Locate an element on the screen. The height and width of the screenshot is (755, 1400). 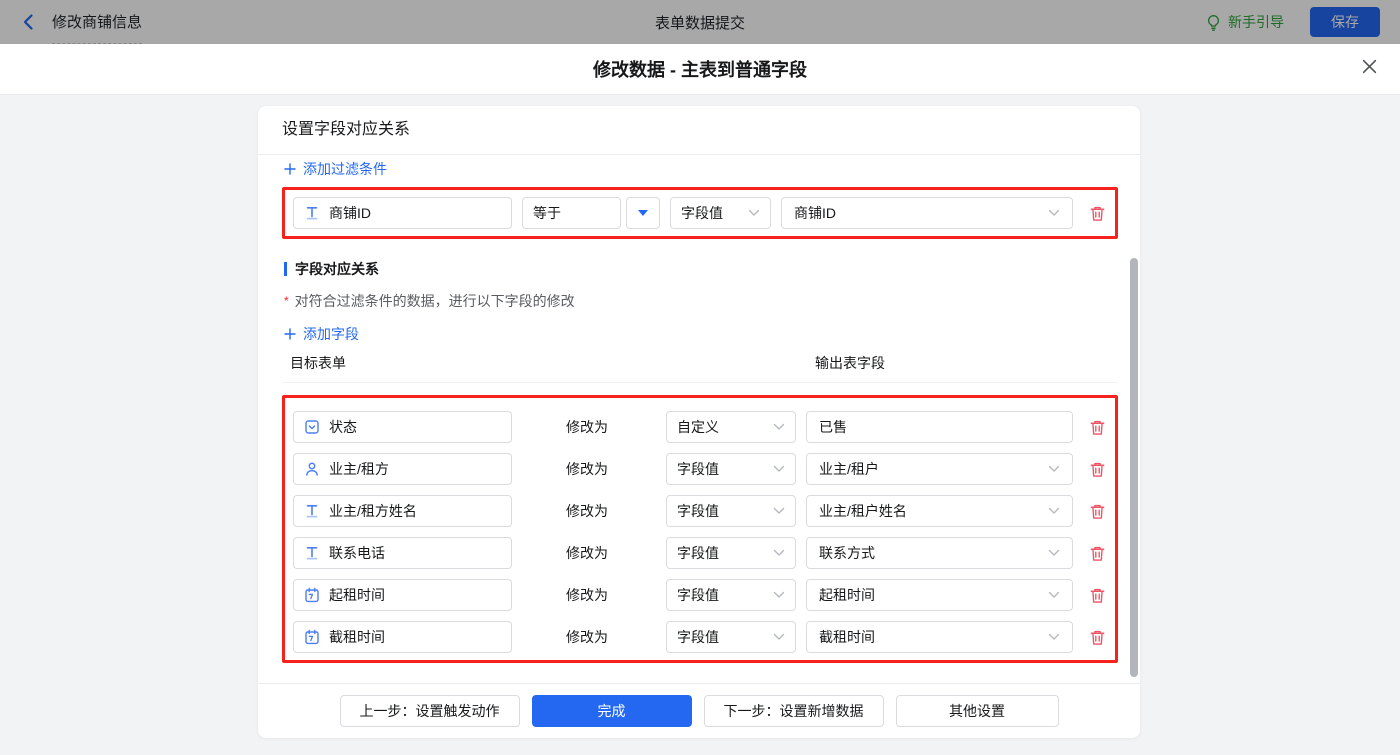
target-field-input: 业主/租方姓名 is located at coordinates (402, 511).